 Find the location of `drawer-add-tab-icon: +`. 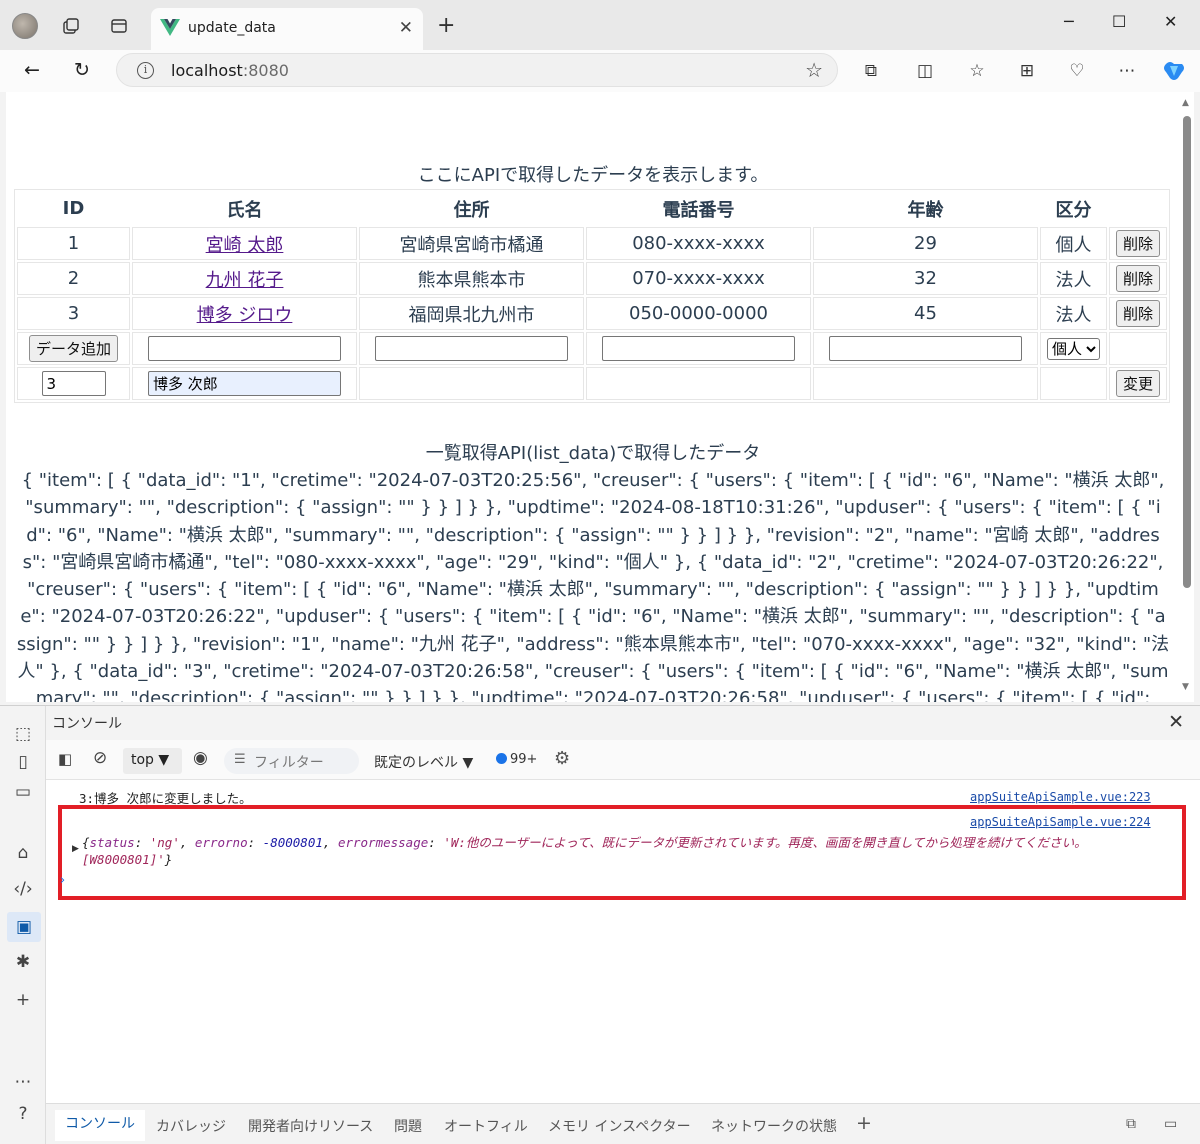

drawer-add-tab-icon: + is located at coordinates (864, 1123).